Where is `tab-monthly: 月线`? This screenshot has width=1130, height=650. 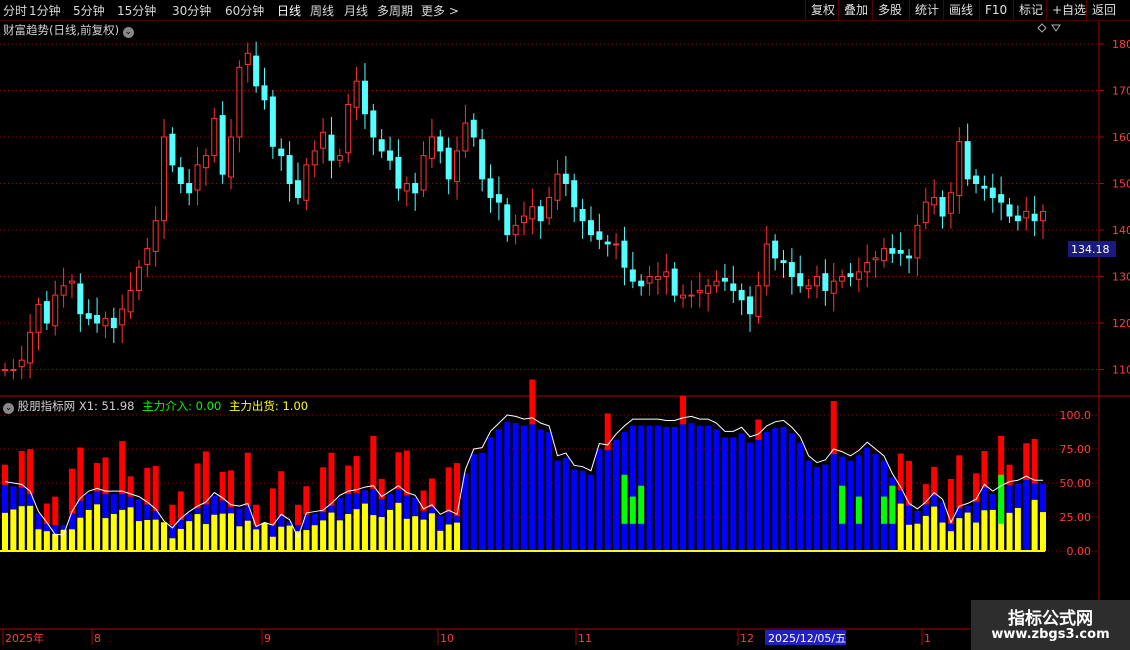 tab-monthly: 月线 is located at coordinates (356, 10).